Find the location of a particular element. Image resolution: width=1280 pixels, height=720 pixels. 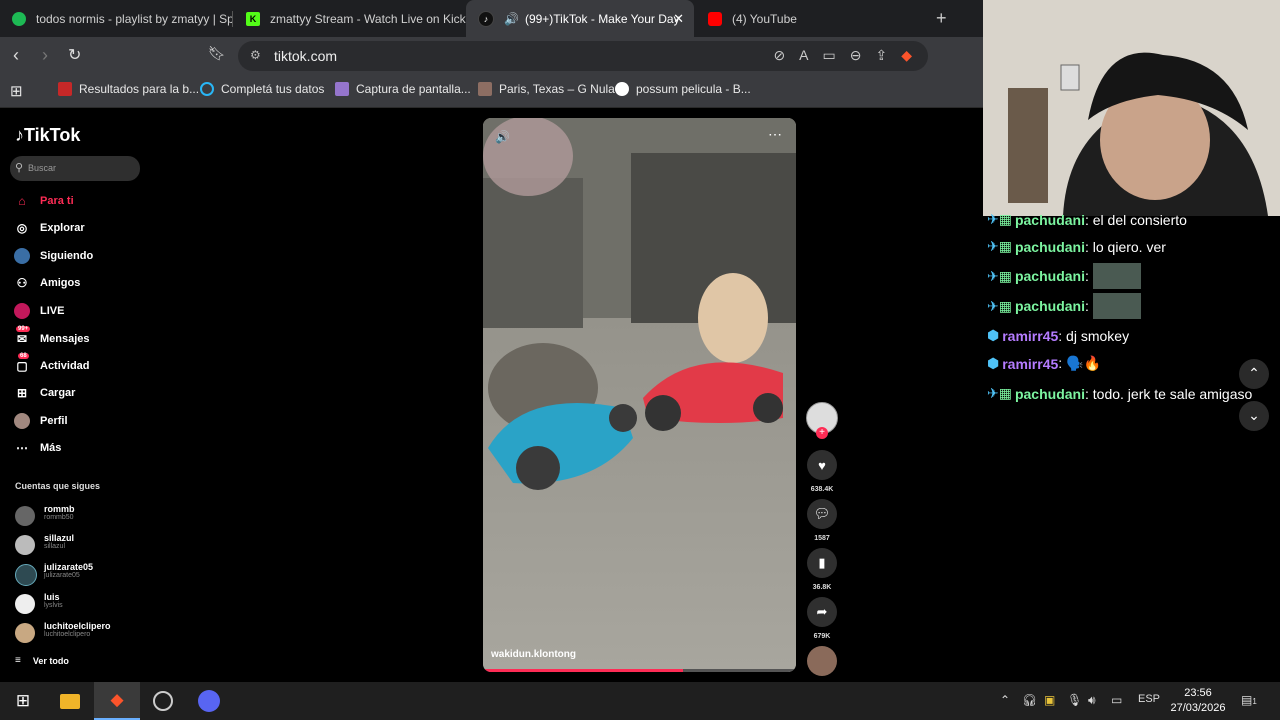

nav-perfil: Perfil is located at coordinates (41, 421).